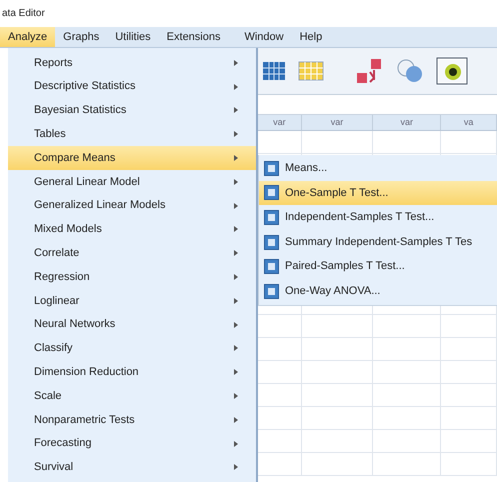  I want to click on menu-bar-item: Help, so click(311, 37).